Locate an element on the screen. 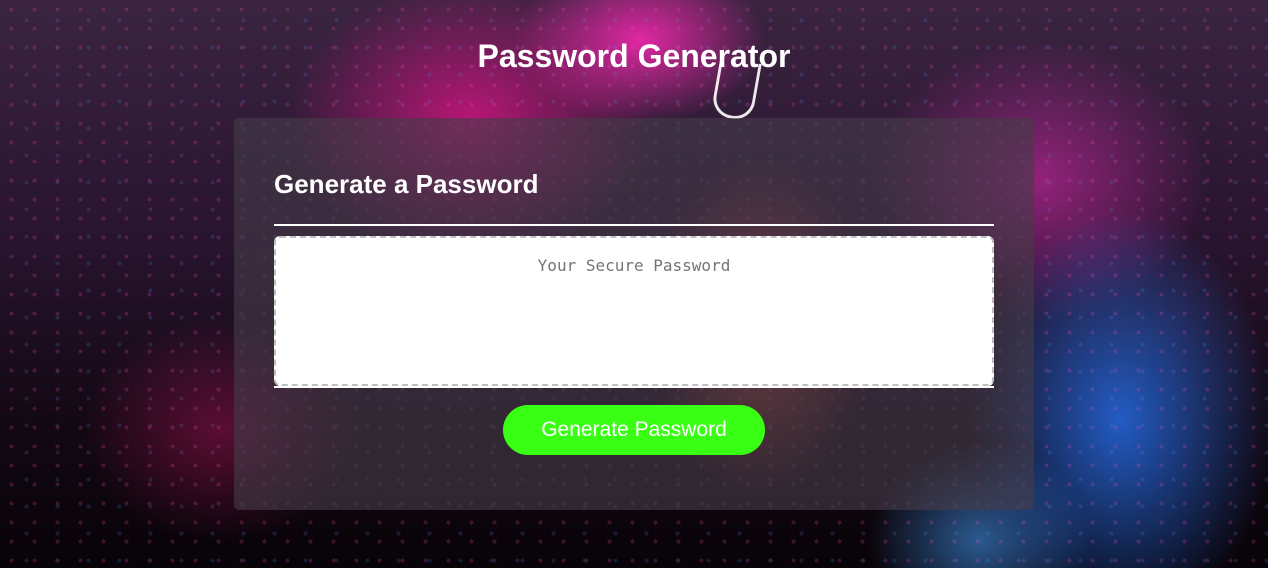  card-footer: Generate Password is located at coordinates (634, 421).